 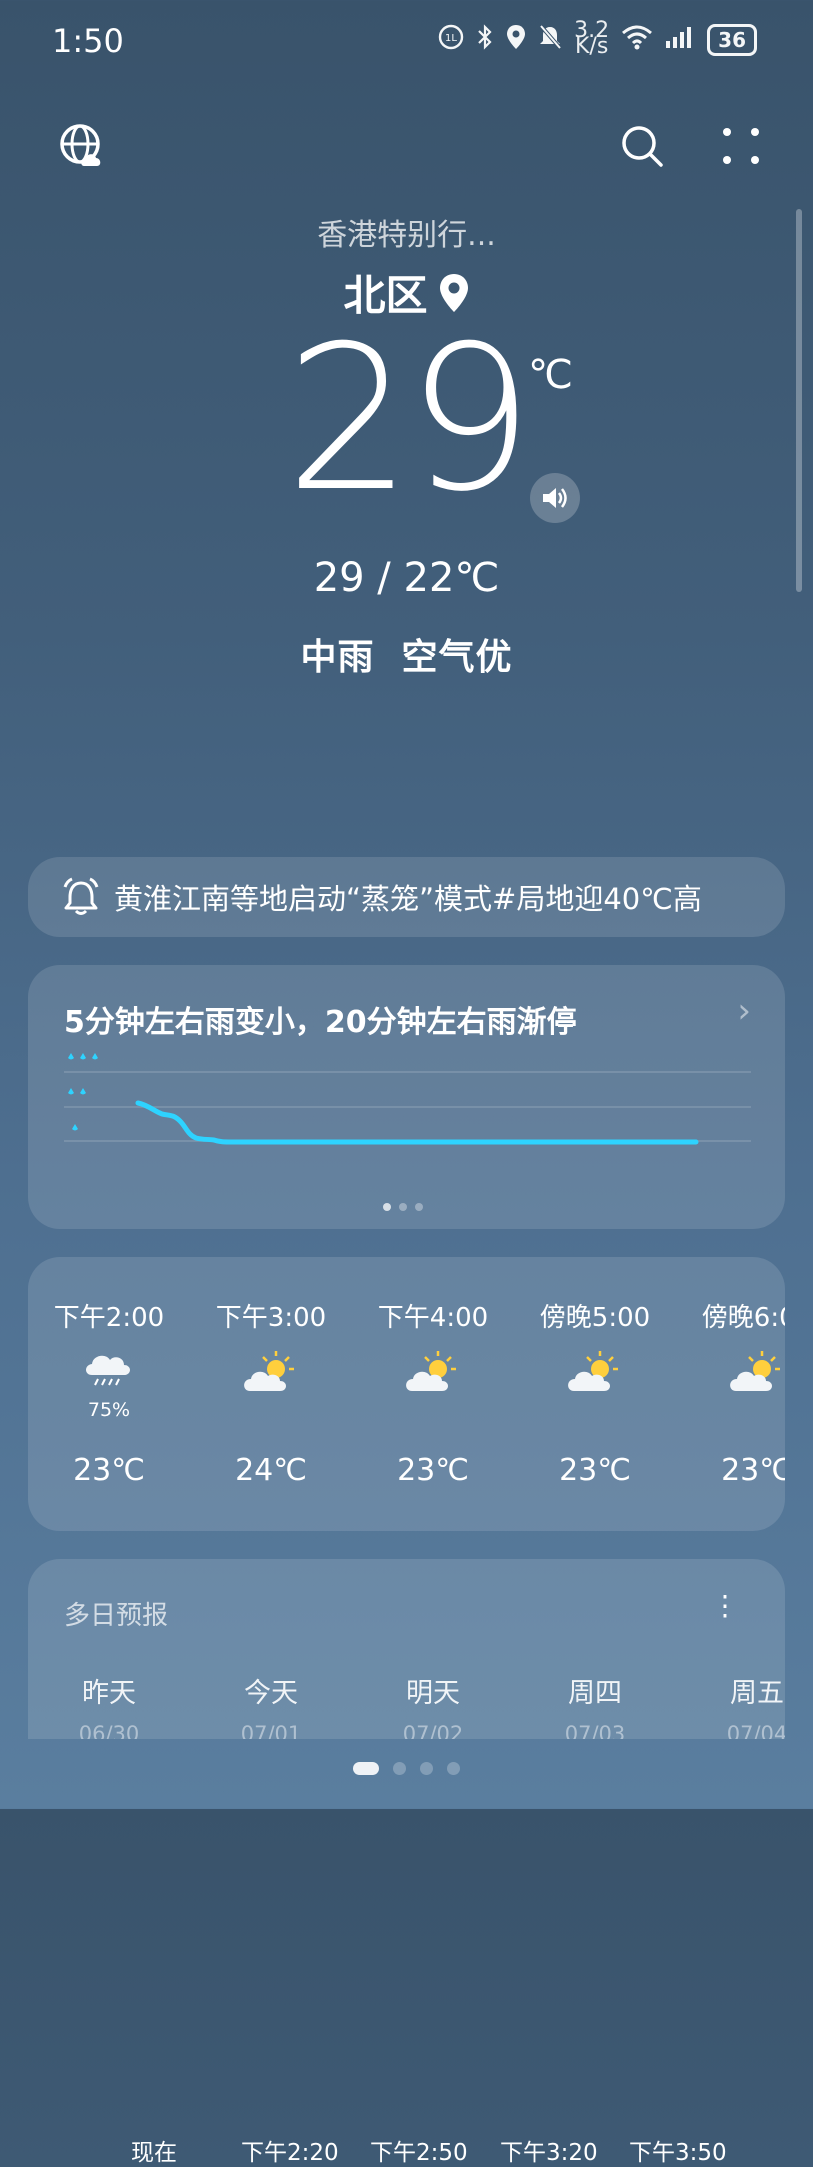 I want to click on hour-time: 下午4:00, so click(x=433, y=1318).